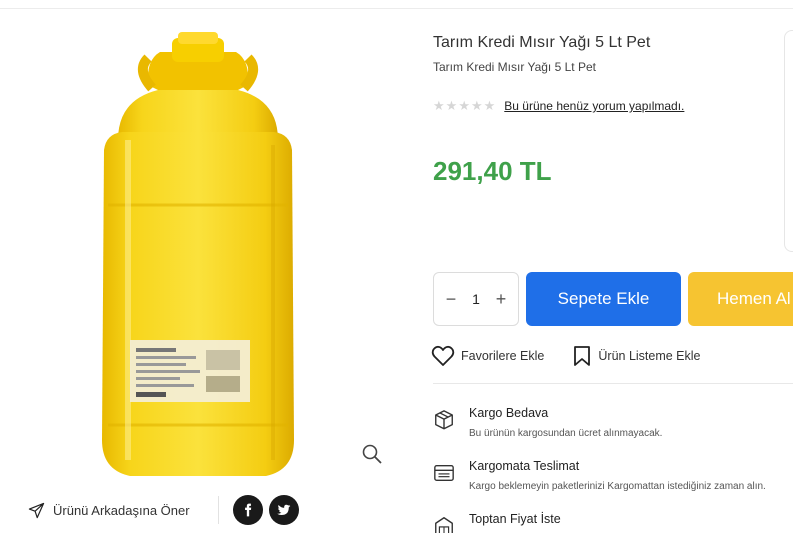 The image size is (793, 533). What do you see at coordinates (396, 8) in the screenshot?
I see `header-divider` at bounding box center [396, 8].